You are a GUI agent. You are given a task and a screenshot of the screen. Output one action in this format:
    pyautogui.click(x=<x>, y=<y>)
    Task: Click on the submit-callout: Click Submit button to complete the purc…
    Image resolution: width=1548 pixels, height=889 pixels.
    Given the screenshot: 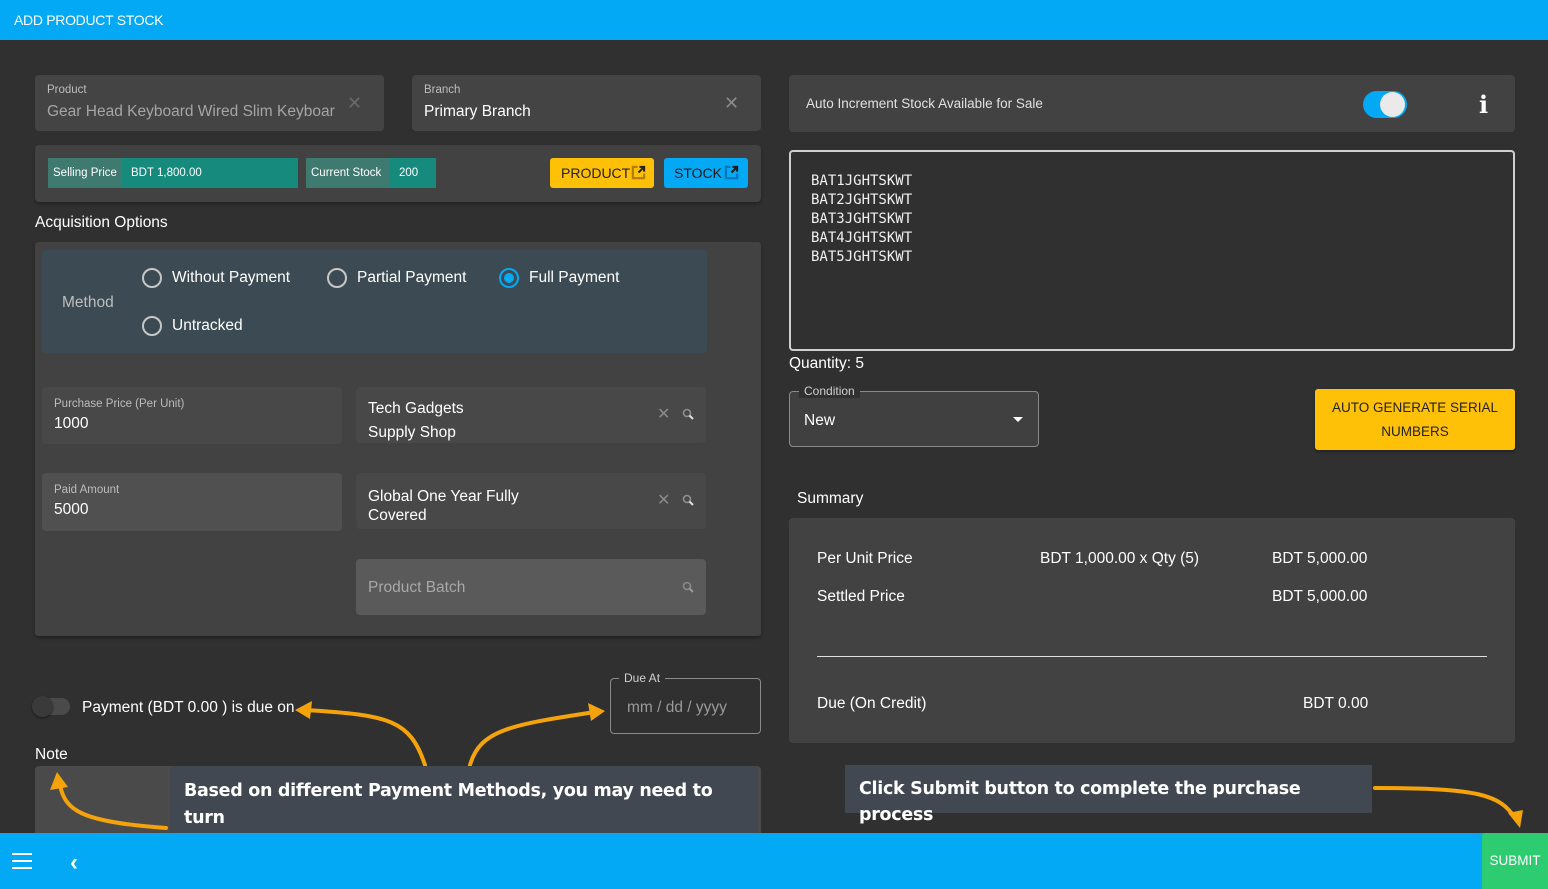 What is the action you would take?
    pyautogui.click(x=1108, y=795)
    